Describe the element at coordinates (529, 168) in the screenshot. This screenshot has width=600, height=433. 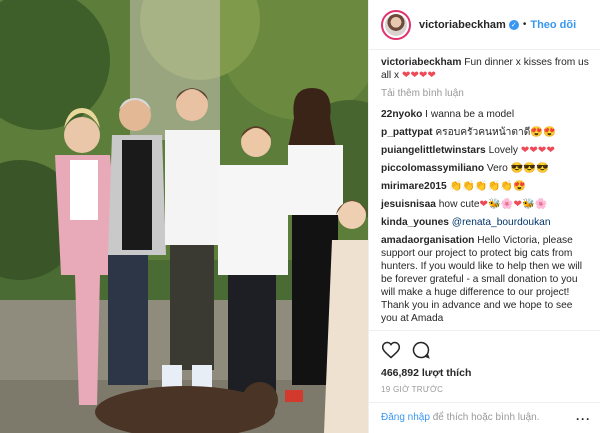
I see `comment-emoji: 😎😎😎` at that location.